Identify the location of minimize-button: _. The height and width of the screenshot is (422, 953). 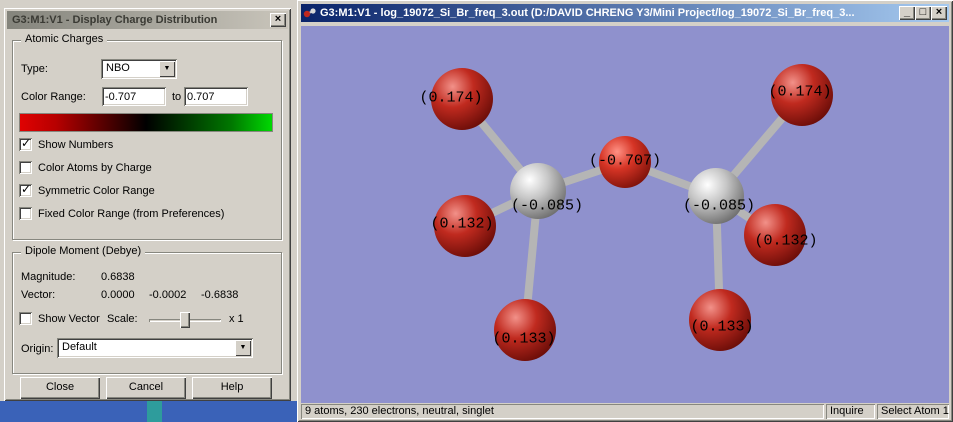
(907, 13).